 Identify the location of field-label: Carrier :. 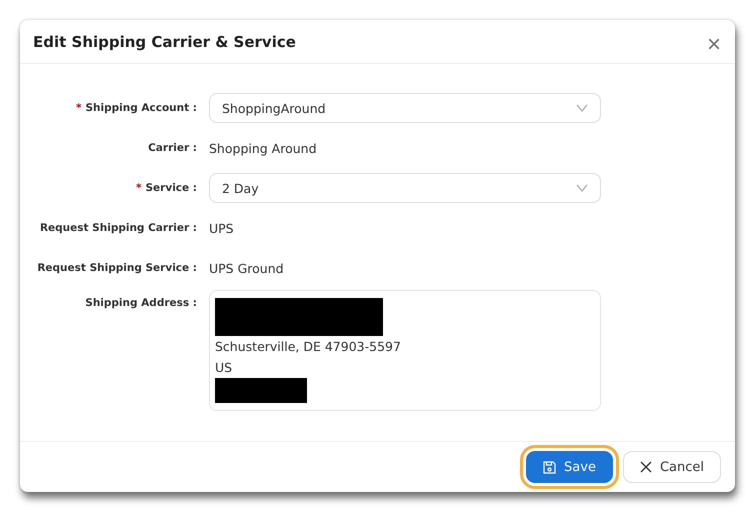
(172, 148).